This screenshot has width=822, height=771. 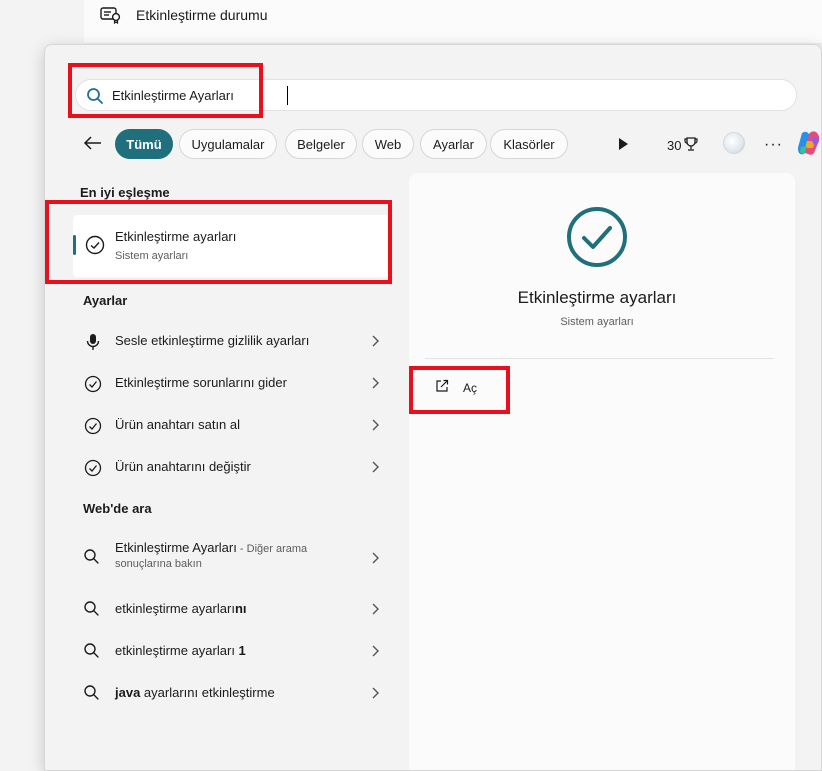 What do you see at coordinates (152, 256) in the screenshot?
I see `best-match-subtitle: Sistem ayarları` at bounding box center [152, 256].